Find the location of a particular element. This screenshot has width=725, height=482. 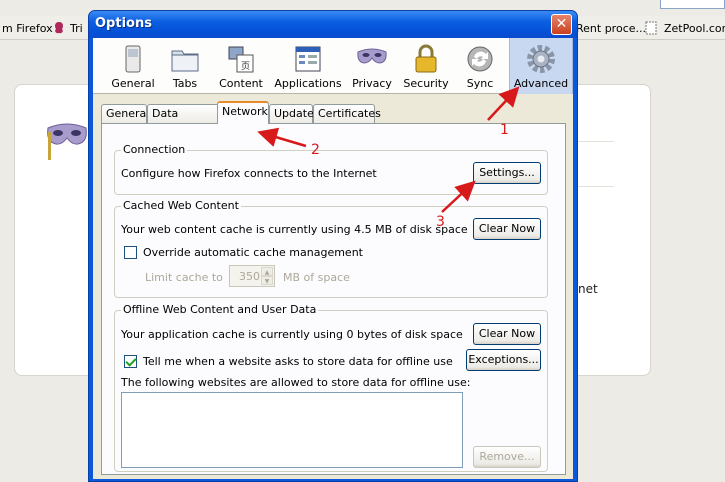

sync-icon is located at coordinates (480, 59).